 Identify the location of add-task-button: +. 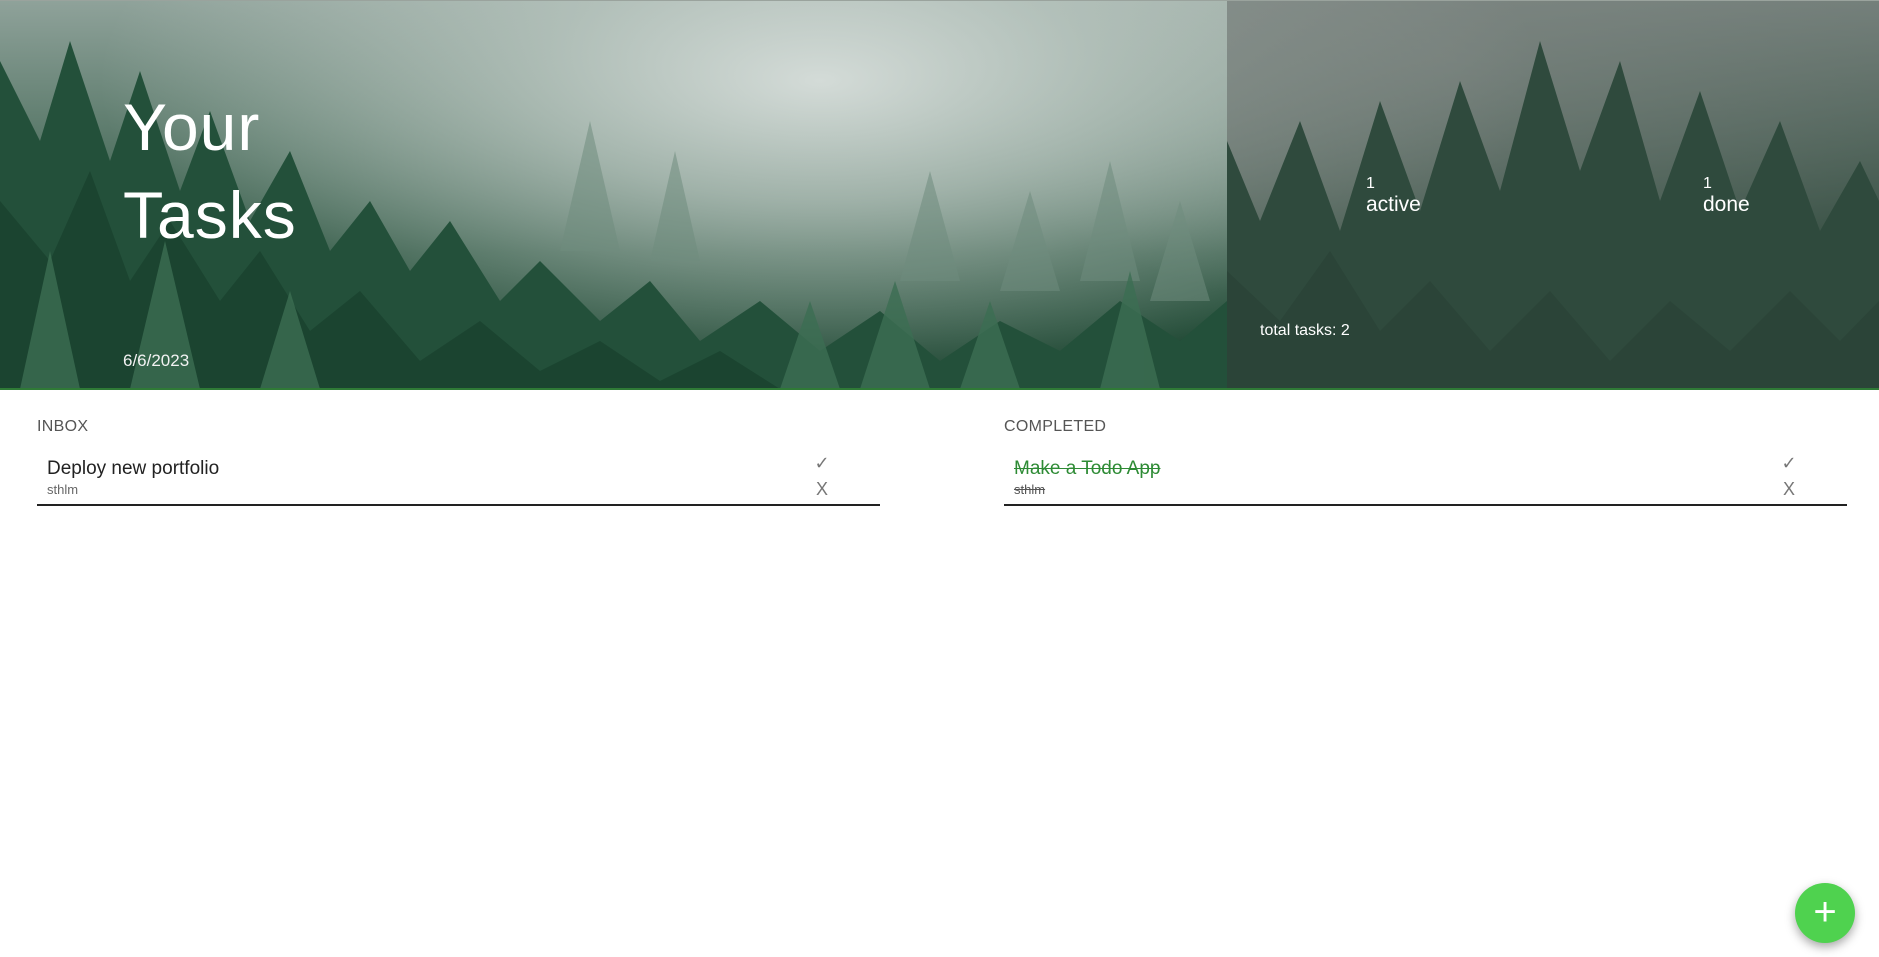
(1825, 913).